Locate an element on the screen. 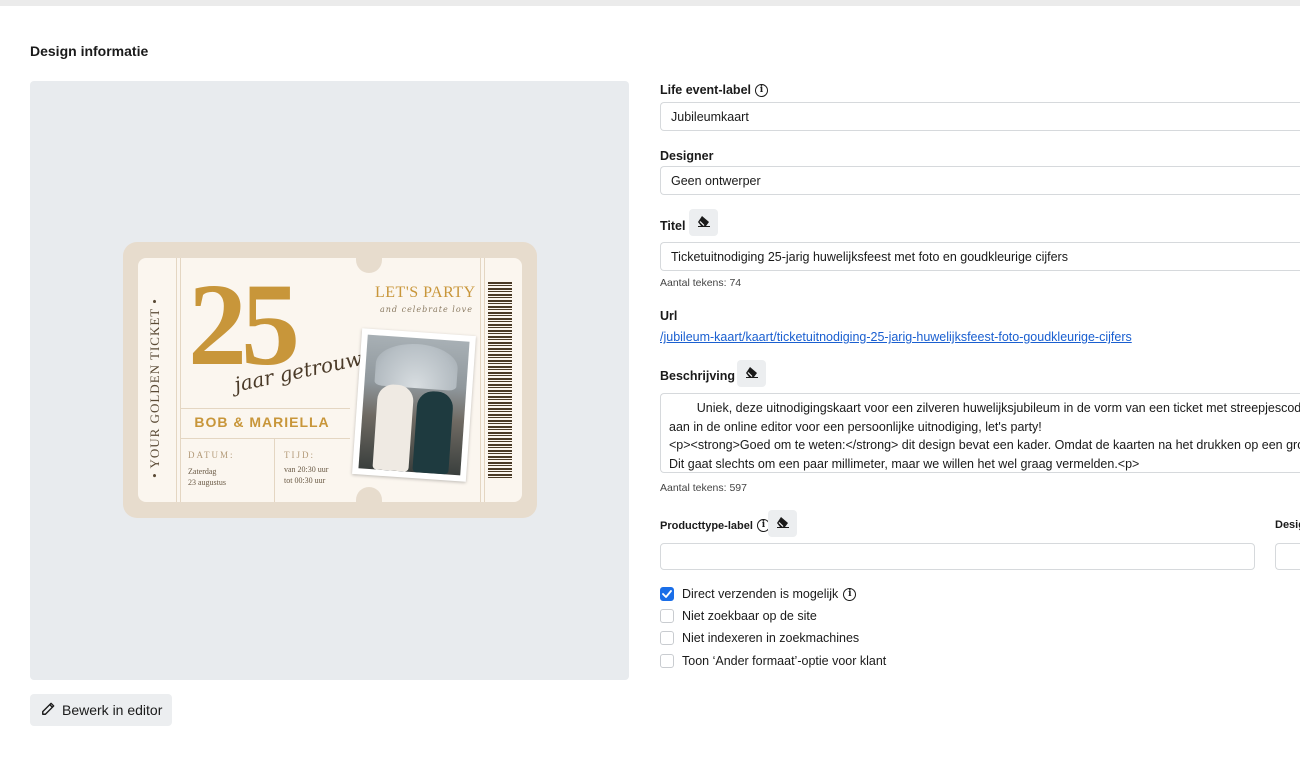 The width and height of the screenshot is (1300, 781). ticket-date-label: DATUM: is located at coordinates (211, 455).